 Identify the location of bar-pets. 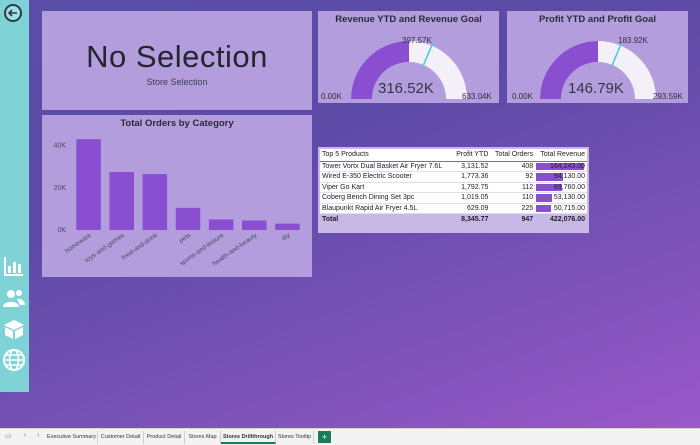
(188, 218).